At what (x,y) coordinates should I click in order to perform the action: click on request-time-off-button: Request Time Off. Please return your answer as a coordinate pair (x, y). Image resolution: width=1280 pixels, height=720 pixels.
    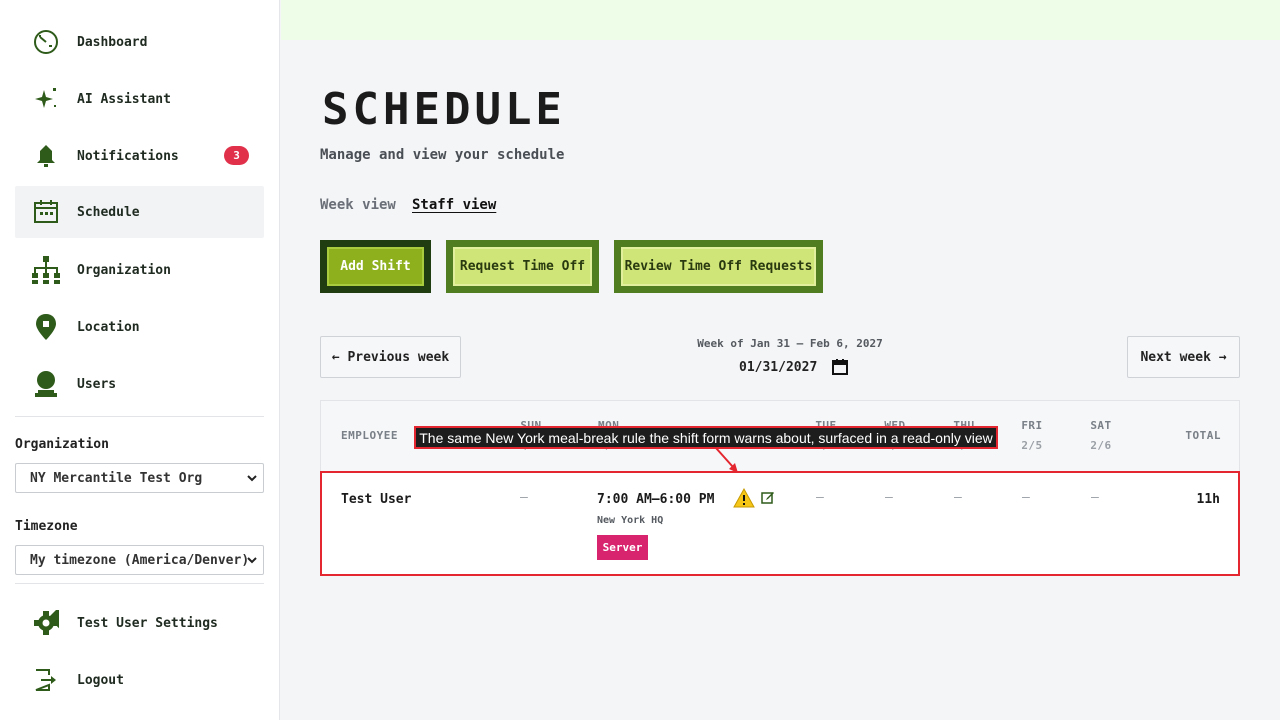
    Looking at the image, I should click on (522, 266).